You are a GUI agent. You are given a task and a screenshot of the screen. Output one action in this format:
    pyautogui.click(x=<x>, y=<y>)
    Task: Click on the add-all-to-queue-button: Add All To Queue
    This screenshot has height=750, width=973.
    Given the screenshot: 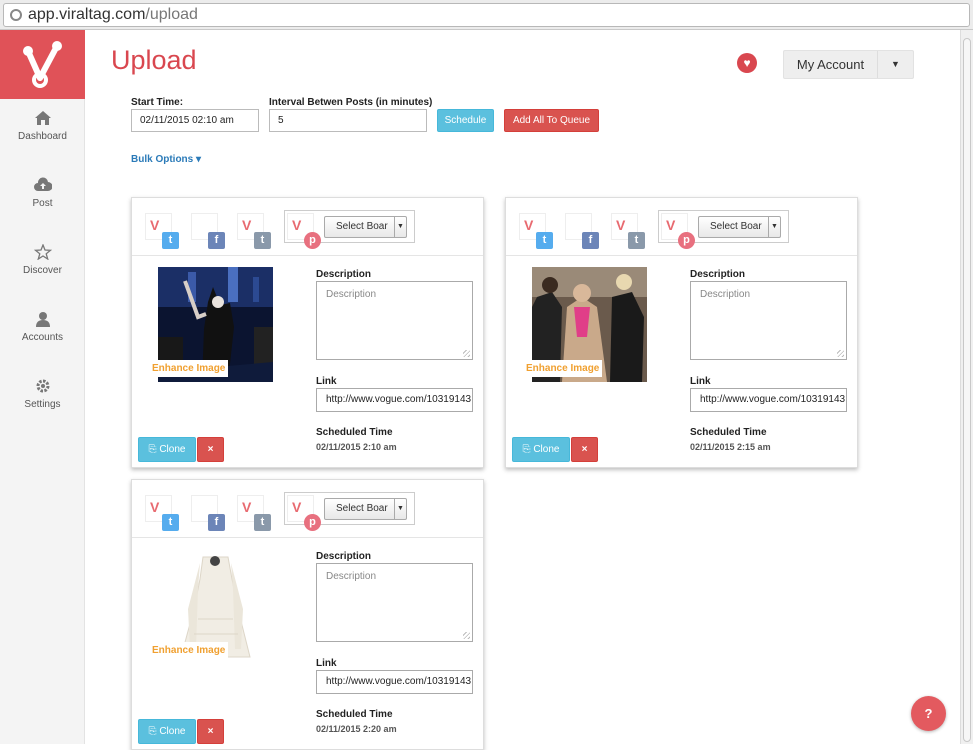 What is the action you would take?
    pyautogui.click(x=551, y=120)
    